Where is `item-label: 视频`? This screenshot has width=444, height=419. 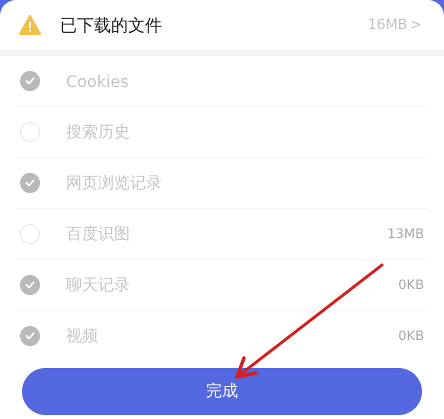 item-label: 视频 is located at coordinates (82, 336).